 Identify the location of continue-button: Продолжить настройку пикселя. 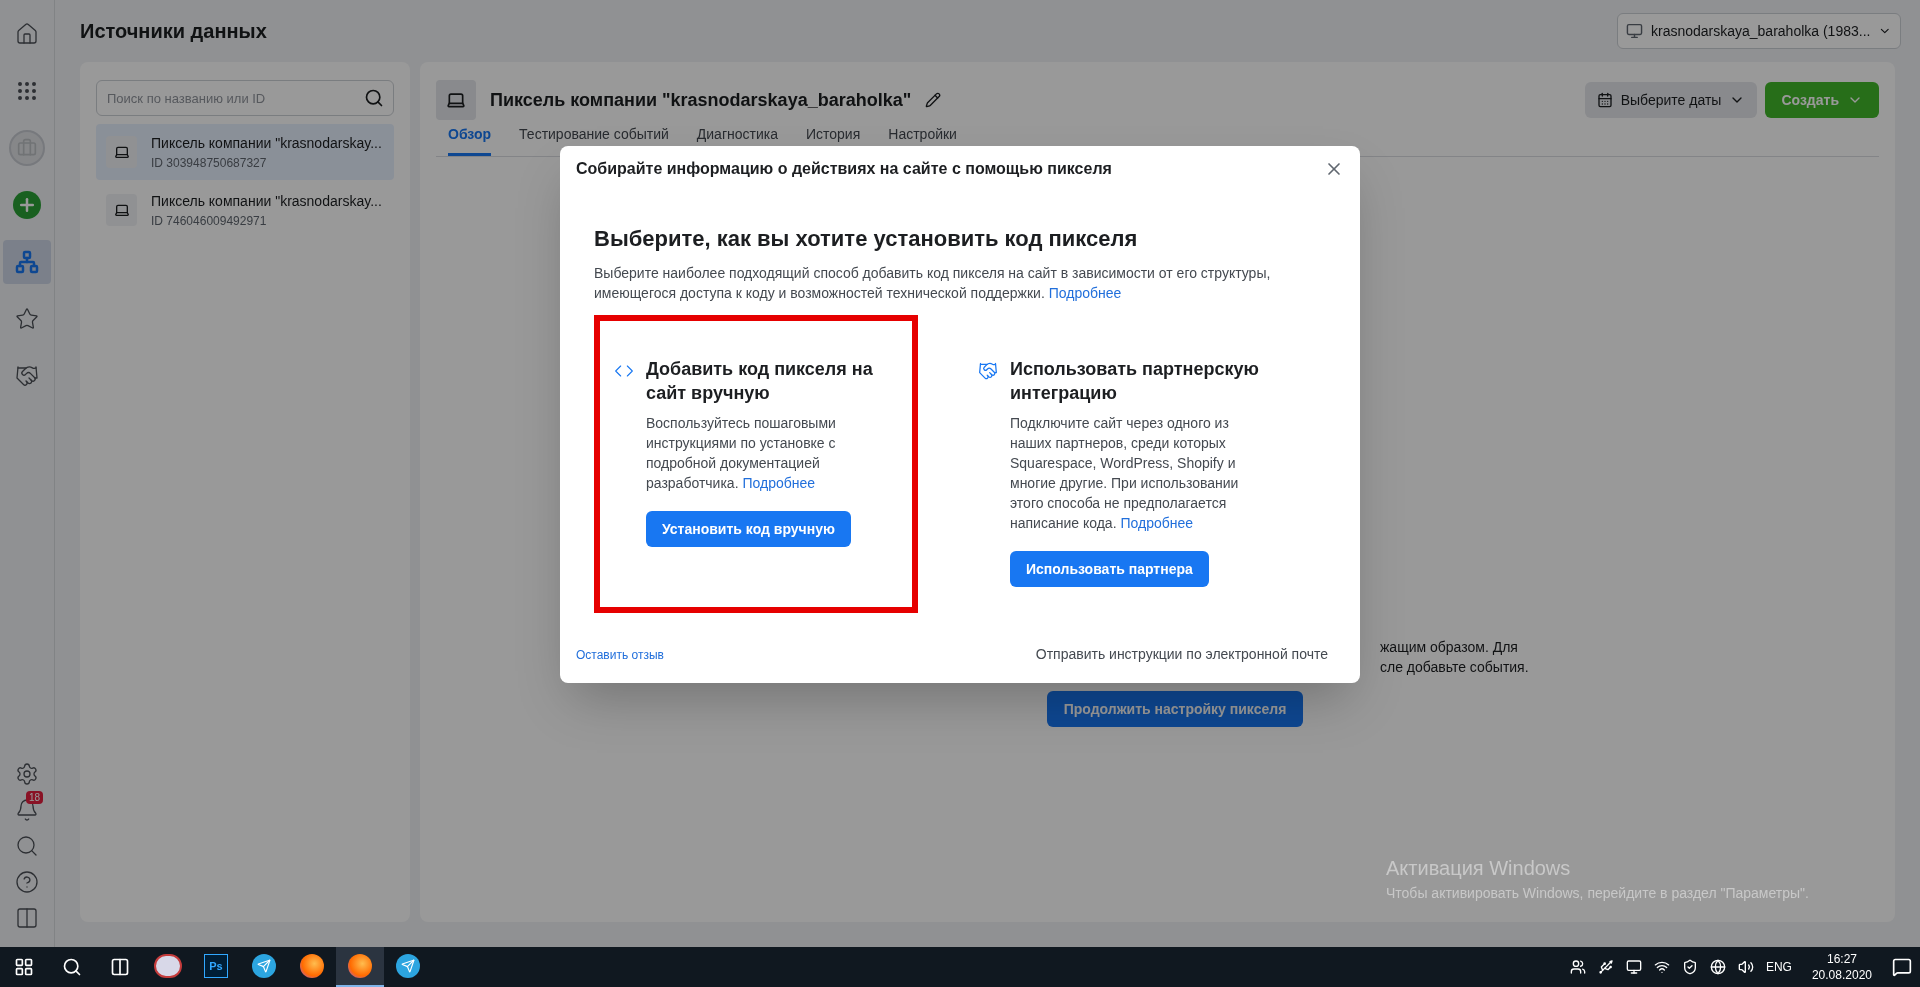
(1175, 709).